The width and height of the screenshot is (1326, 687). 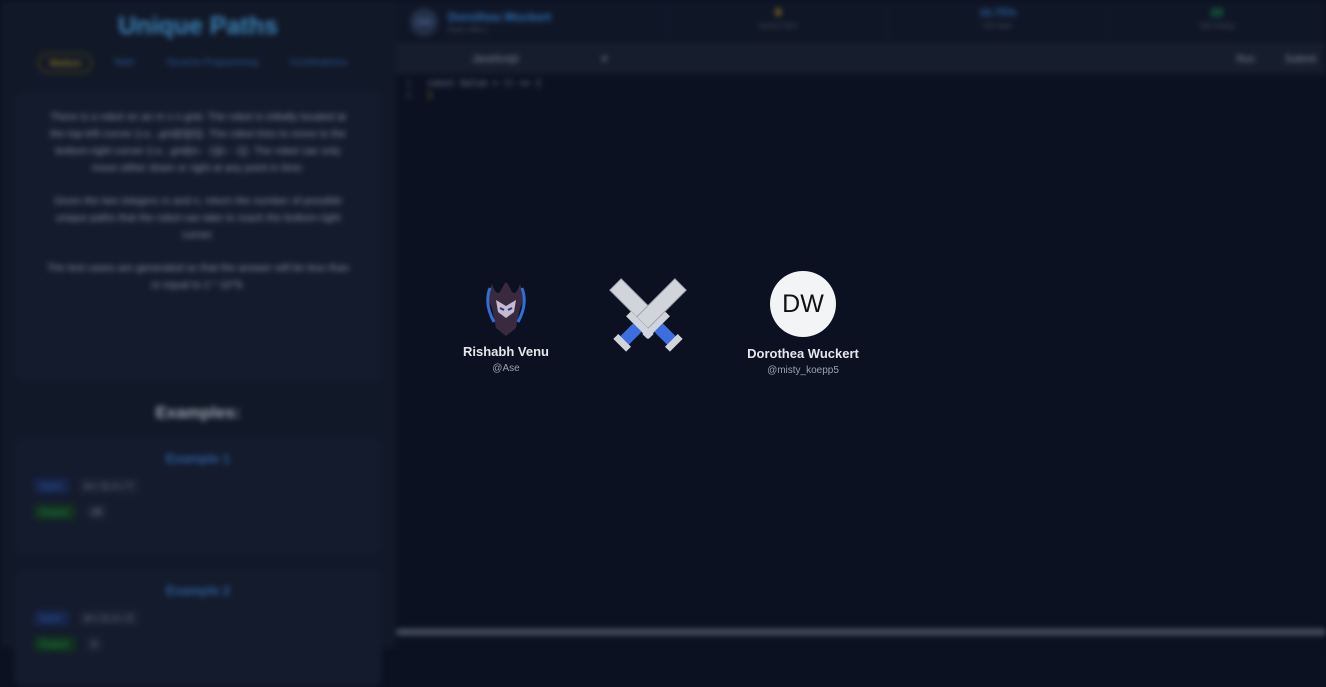 What do you see at coordinates (506, 368) in the screenshot?
I see `player-1-handle: @Ase` at bounding box center [506, 368].